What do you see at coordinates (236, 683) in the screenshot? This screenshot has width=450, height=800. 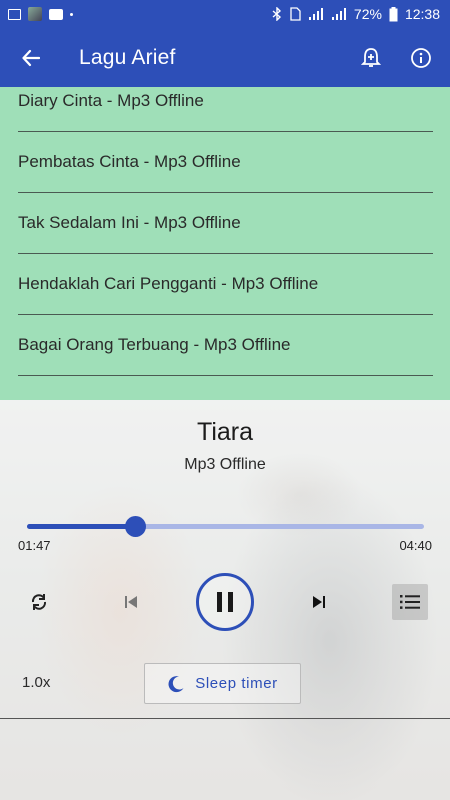 I see `sleep-timer-label: Sleep timer` at bounding box center [236, 683].